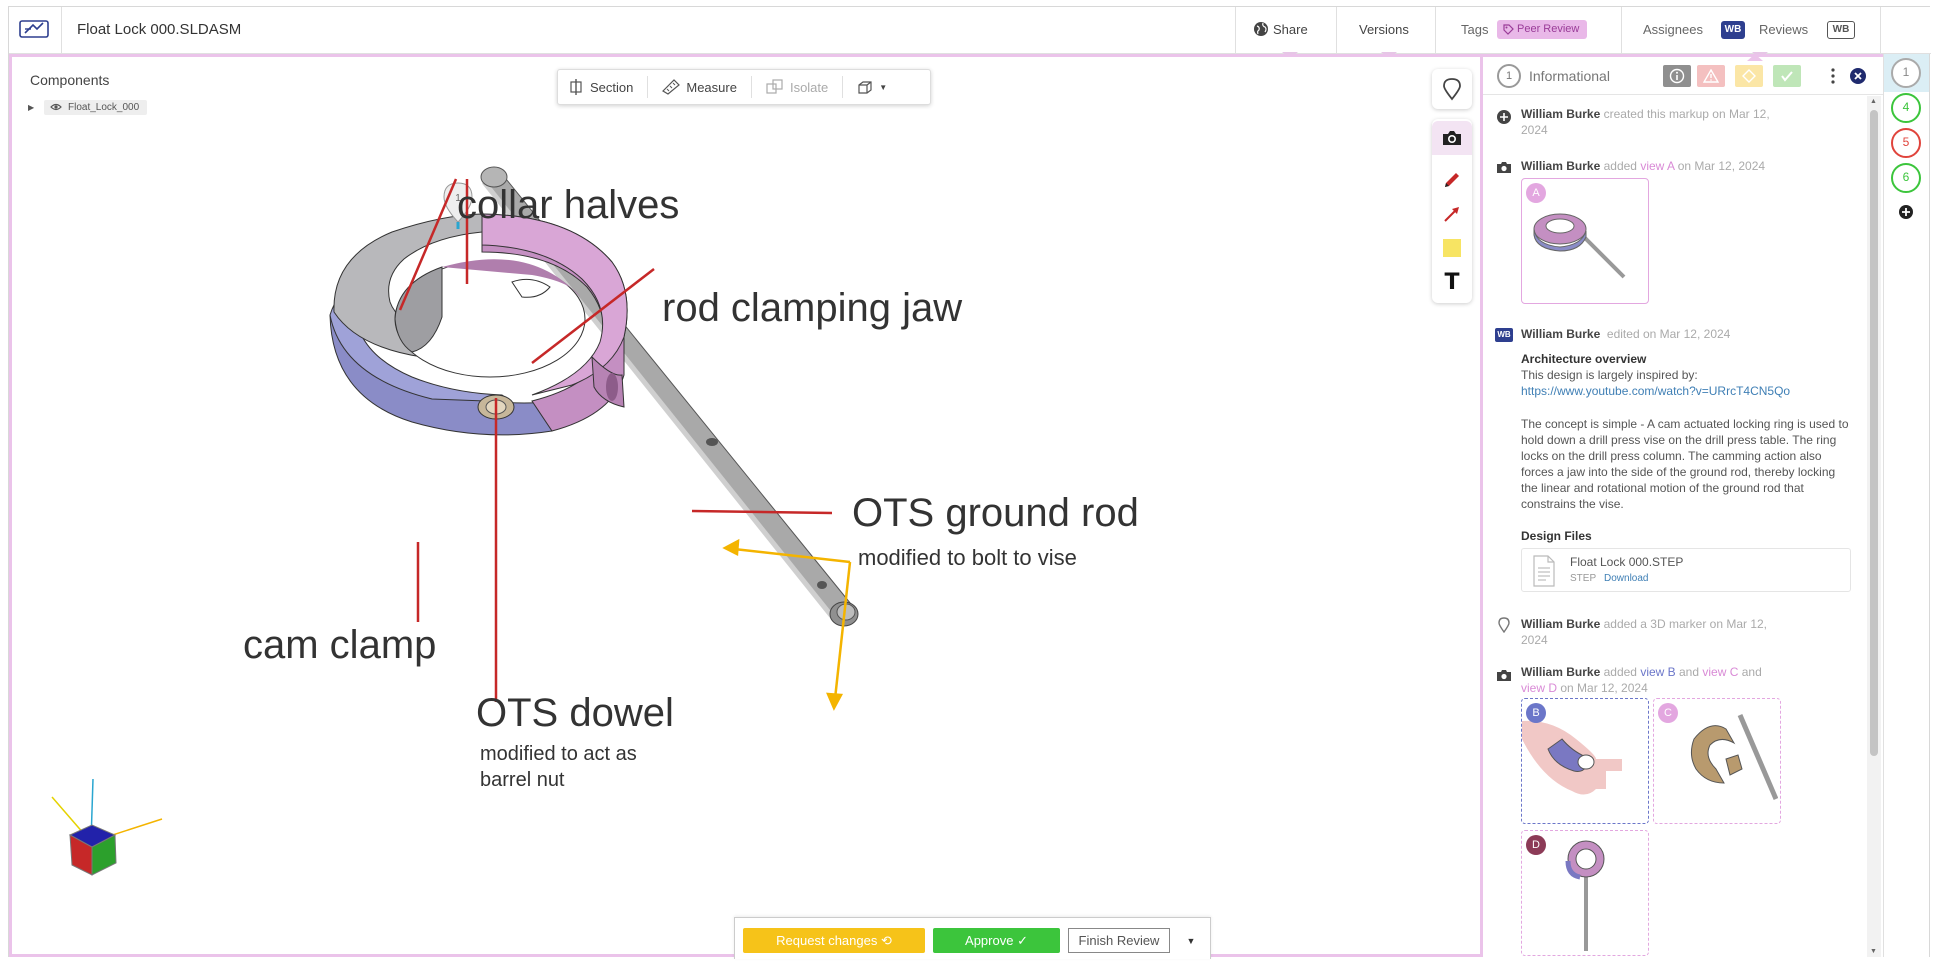 The width and height of the screenshot is (1936, 963). What do you see at coordinates (558, 754) in the screenshot?
I see `label-ots-dowel-note-1: modified to act as` at bounding box center [558, 754].